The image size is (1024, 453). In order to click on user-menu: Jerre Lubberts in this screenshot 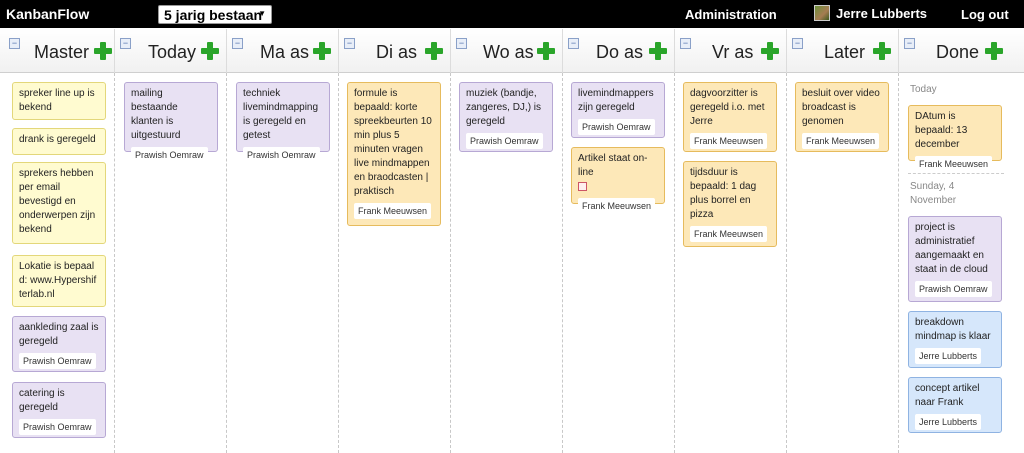, I will do `click(870, 13)`.